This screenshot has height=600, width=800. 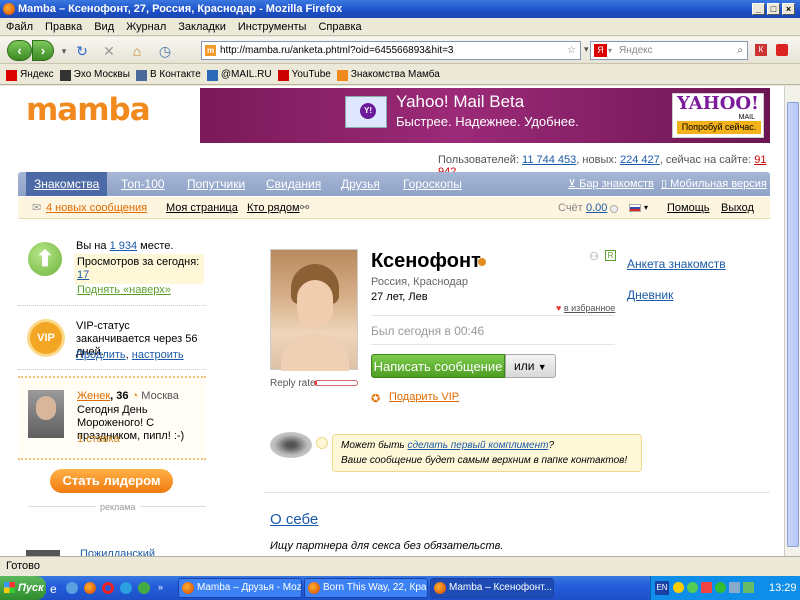 What do you see at coordinates (19, 50) in the screenshot?
I see `back-button: ‹` at bounding box center [19, 50].